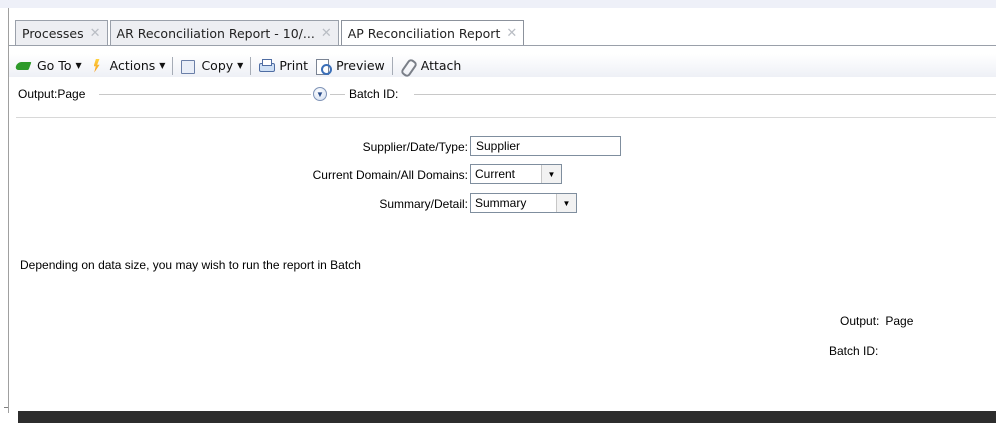  I want to click on tab-ar-reconciliation: AR Reconciliation Report - 10/... ✕, so click(224, 32).